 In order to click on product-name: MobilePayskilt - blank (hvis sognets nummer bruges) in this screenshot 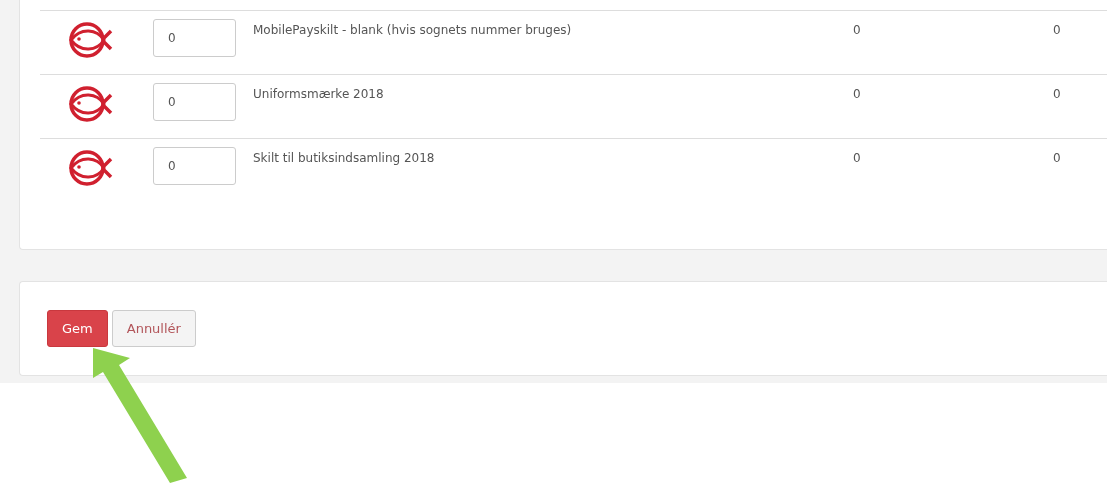, I will do `click(412, 30)`.